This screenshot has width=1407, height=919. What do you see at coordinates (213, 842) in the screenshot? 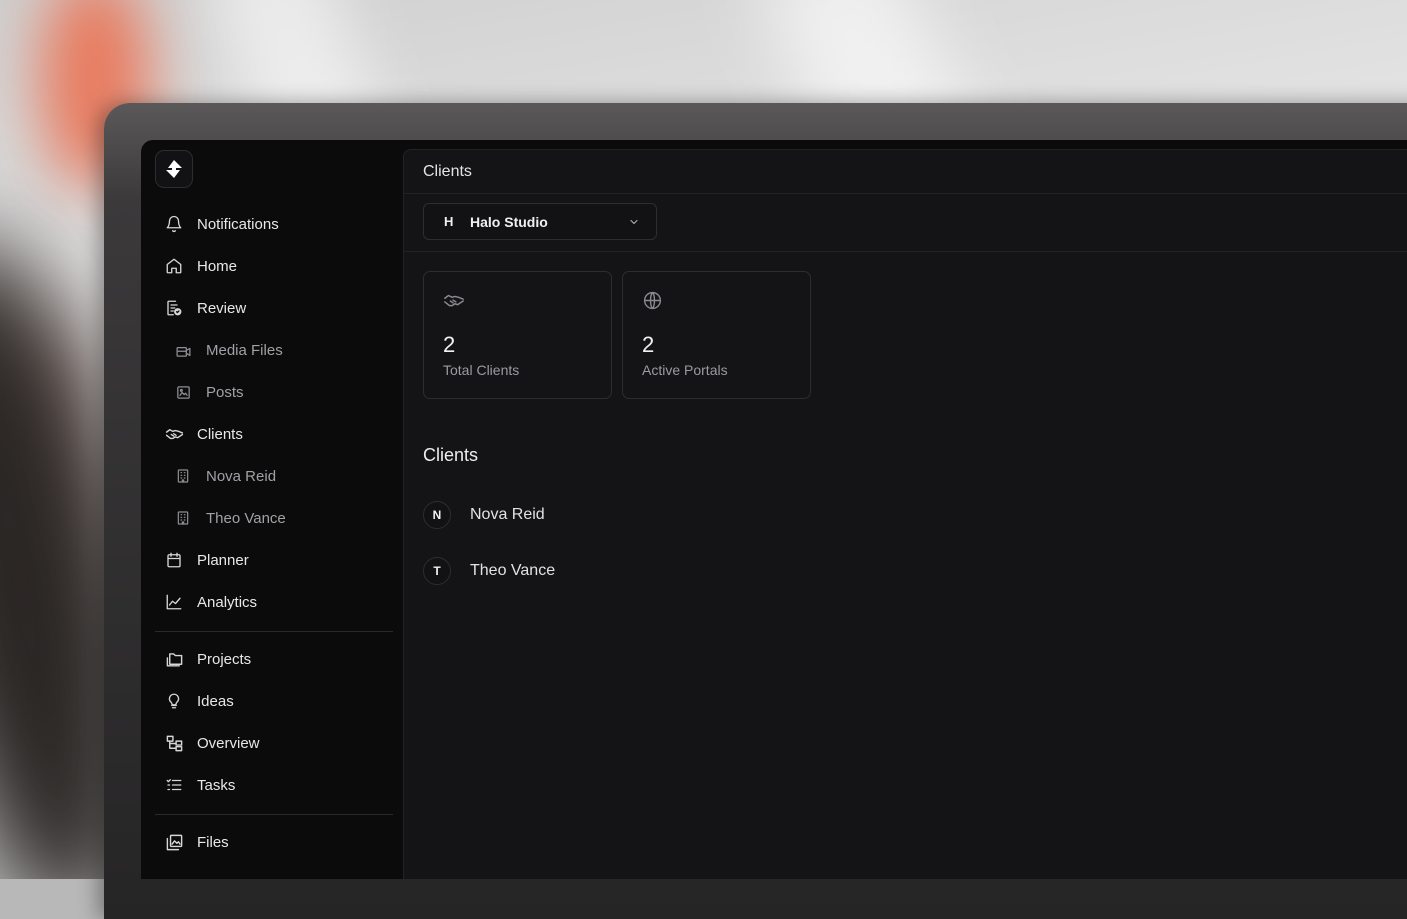
I see `sidebar-item-label: Files` at bounding box center [213, 842].